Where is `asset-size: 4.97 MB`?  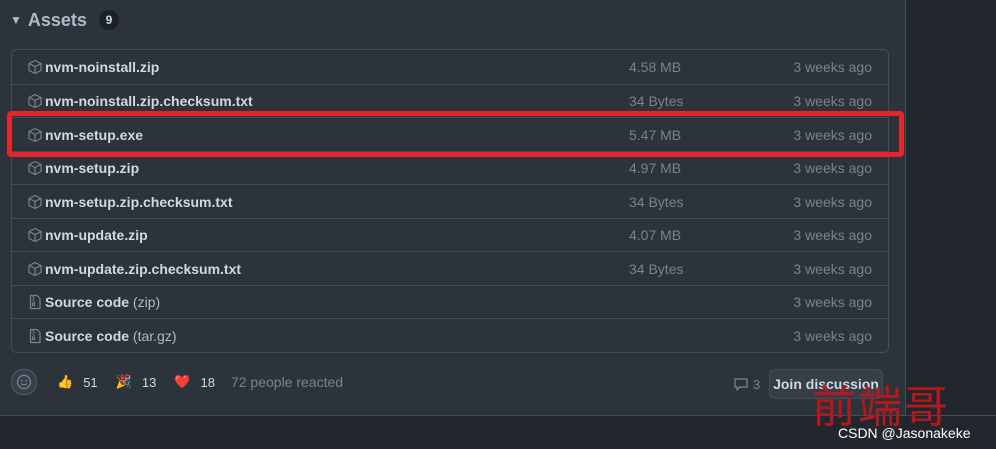 asset-size: 4.97 MB is located at coordinates (655, 168).